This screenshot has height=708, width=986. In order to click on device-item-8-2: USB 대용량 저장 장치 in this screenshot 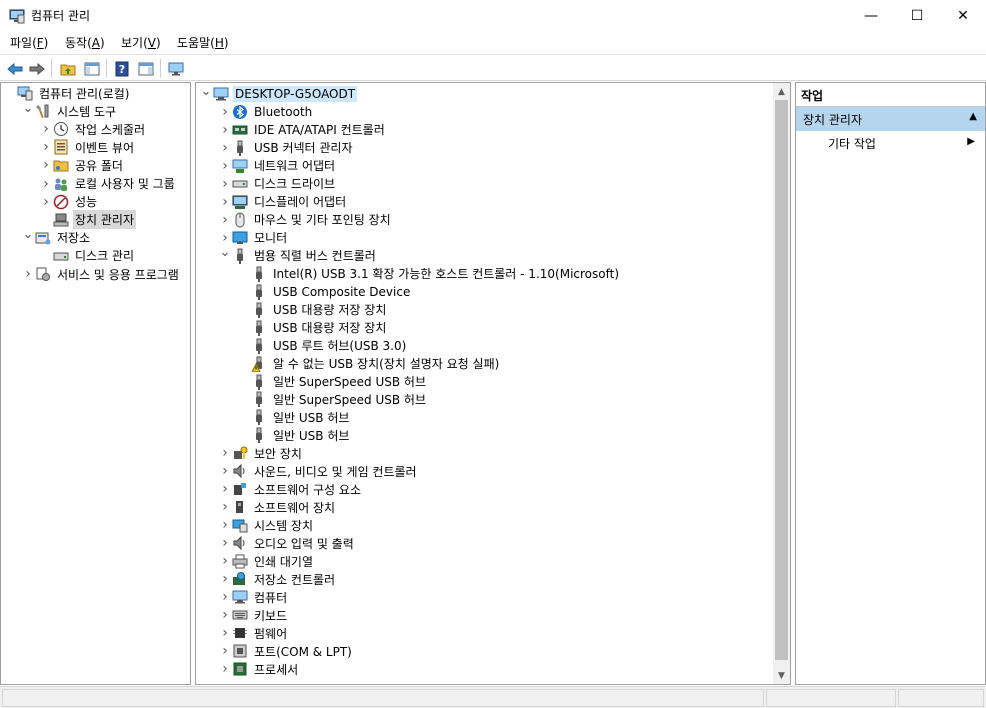, I will do `click(312, 310)`.